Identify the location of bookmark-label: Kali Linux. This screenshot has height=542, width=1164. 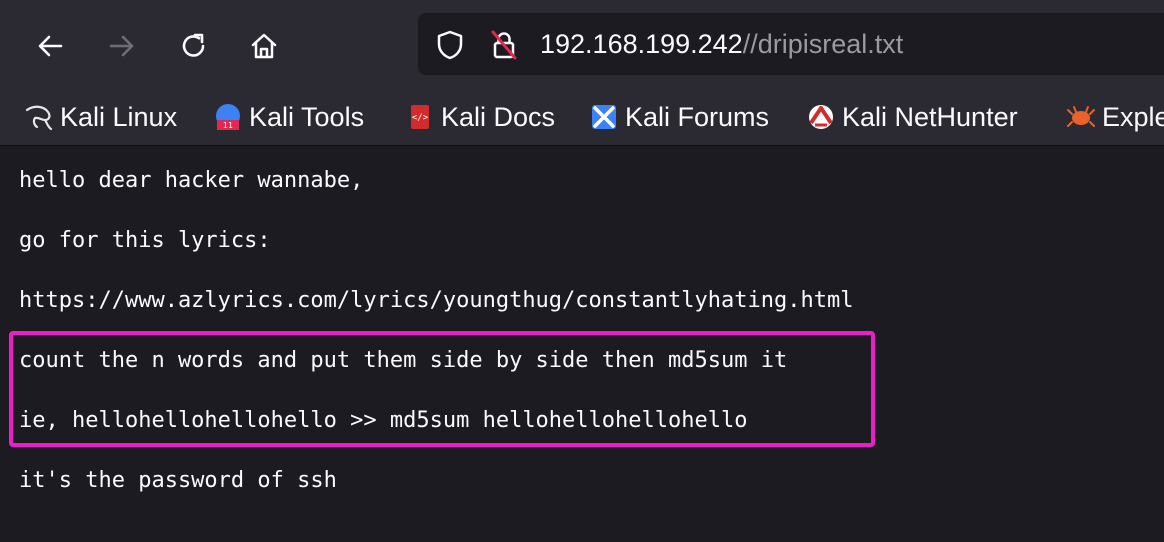
(119, 116).